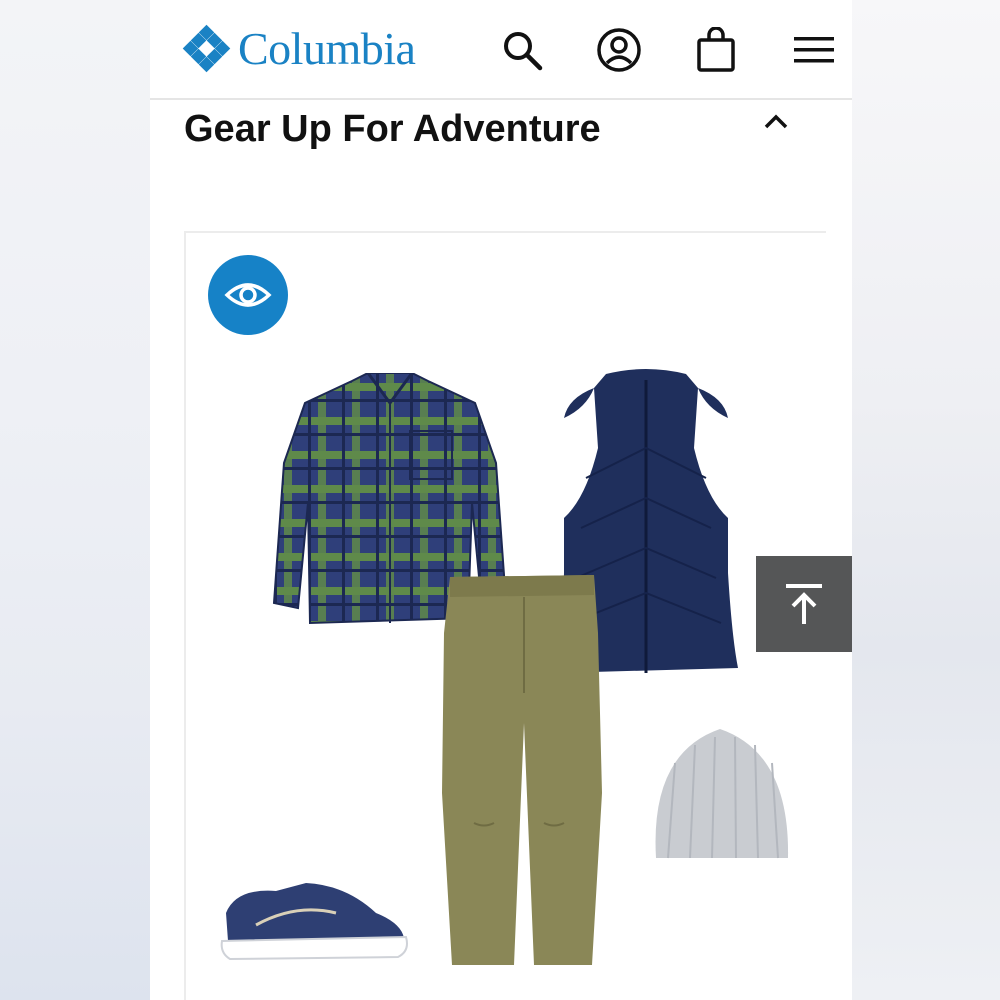  I want to click on section-title: Gear Up For Adventure, so click(392, 129).